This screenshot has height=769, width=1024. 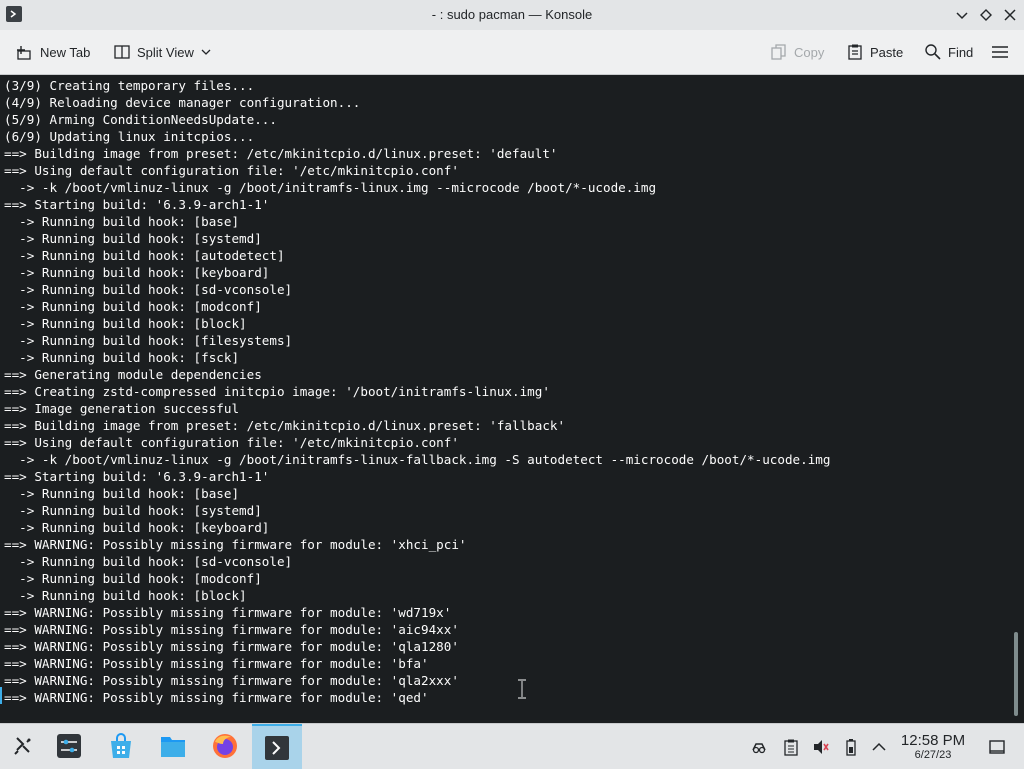 I want to click on paste-button: Paste, so click(x=874, y=52).